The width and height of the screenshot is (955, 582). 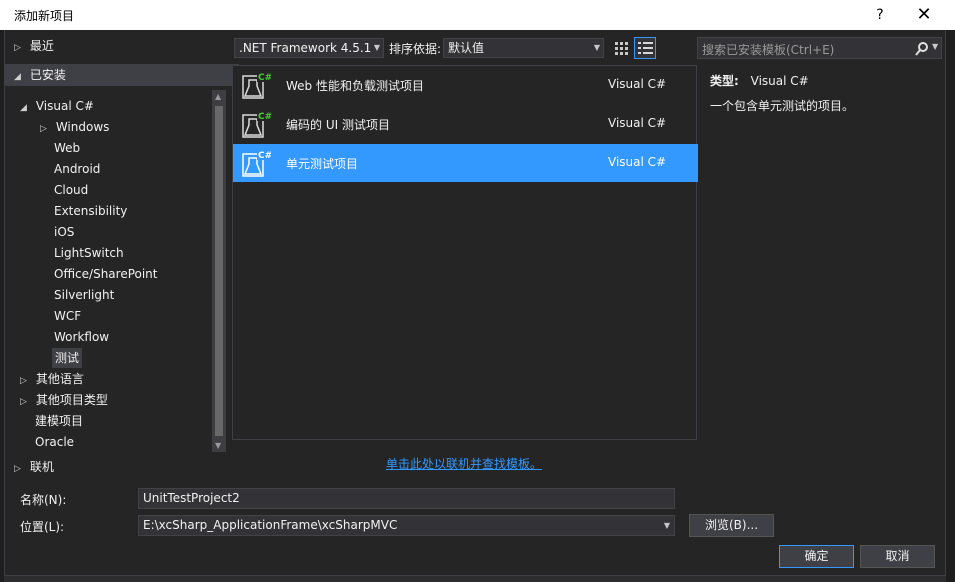 What do you see at coordinates (816, 556) in the screenshot?
I see `ok-button: 确定` at bounding box center [816, 556].